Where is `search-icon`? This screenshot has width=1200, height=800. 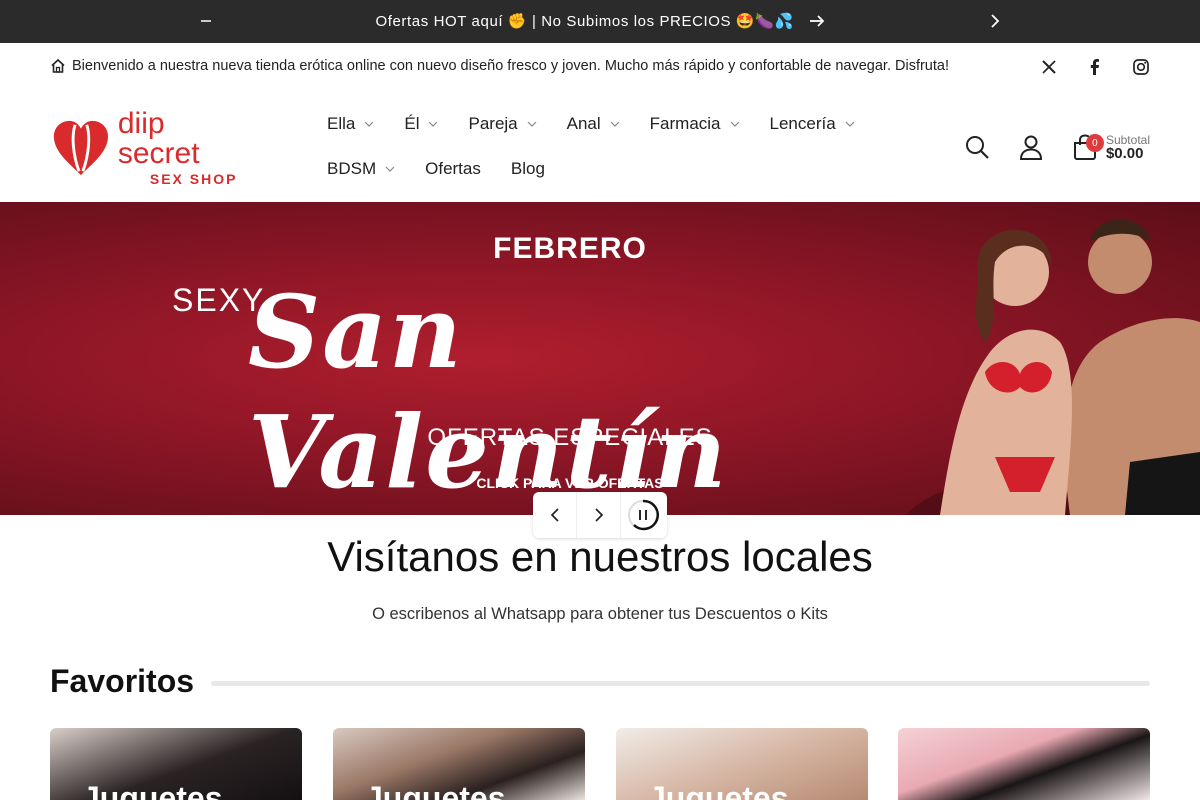 search-icon is located at coordinates (977, 147).